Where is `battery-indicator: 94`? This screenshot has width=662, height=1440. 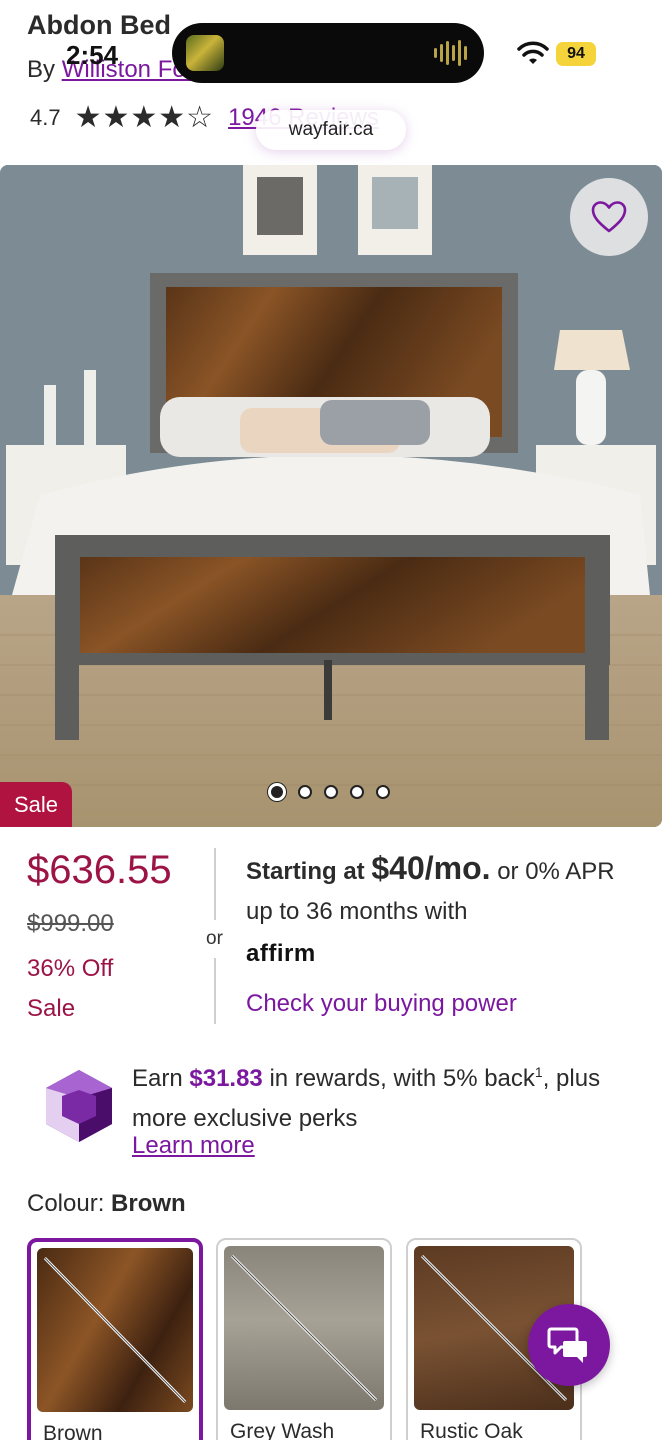 battery-indicator: 94 is located at coordinates (576, 54).